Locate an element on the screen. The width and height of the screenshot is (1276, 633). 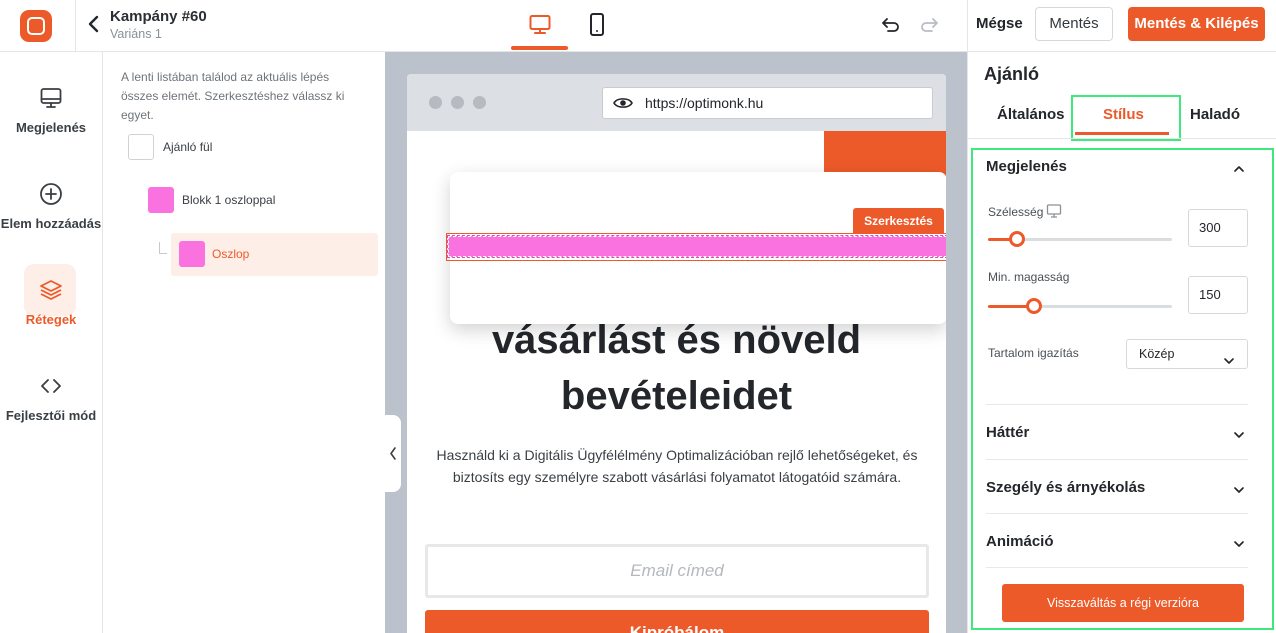
section-animation-header: Animáció is located at coordinates (1020, 541).